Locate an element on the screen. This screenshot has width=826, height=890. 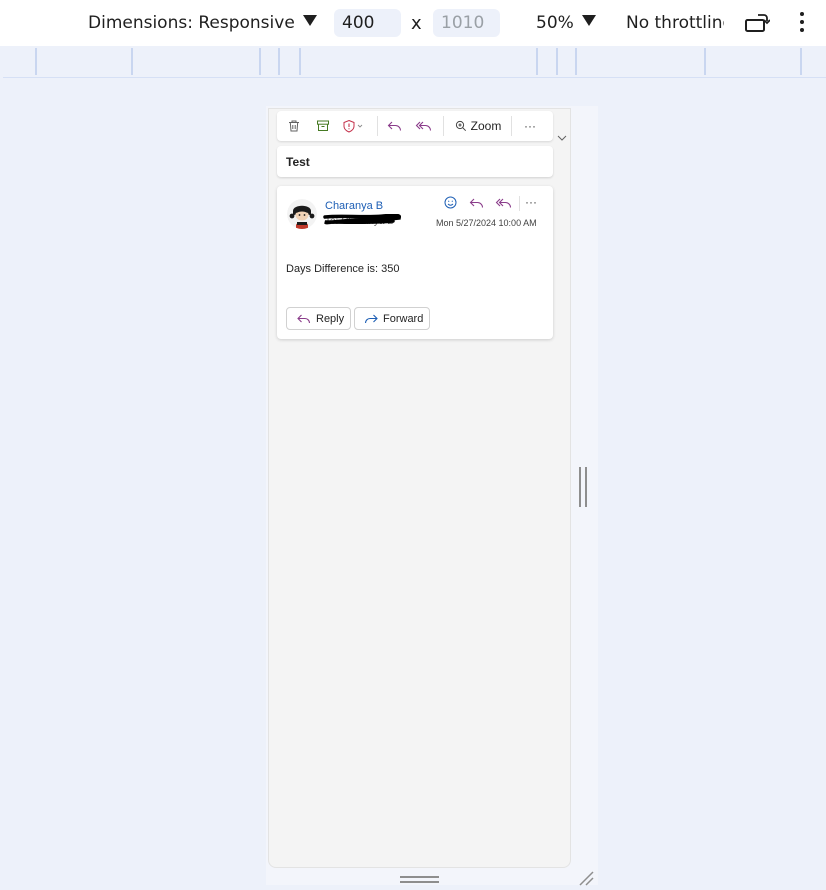
height-input: 1010 is located at coordinates (466, 23).